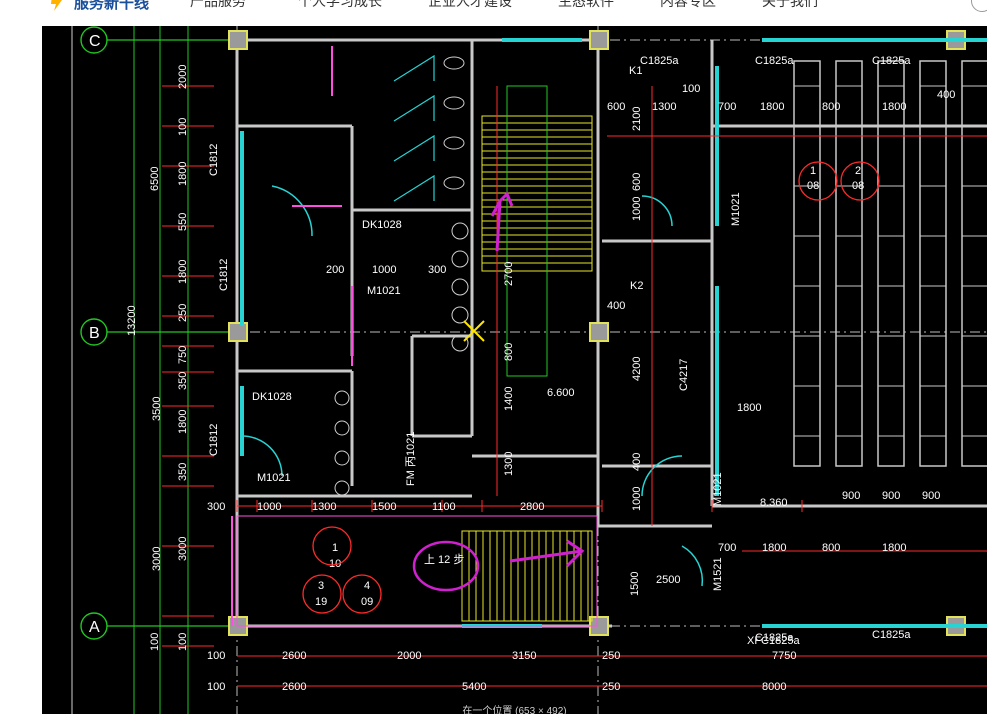 The width and height of the screenshot is (987, 714). I want to click on inner-dim-39: 1800, so click(749, 408).